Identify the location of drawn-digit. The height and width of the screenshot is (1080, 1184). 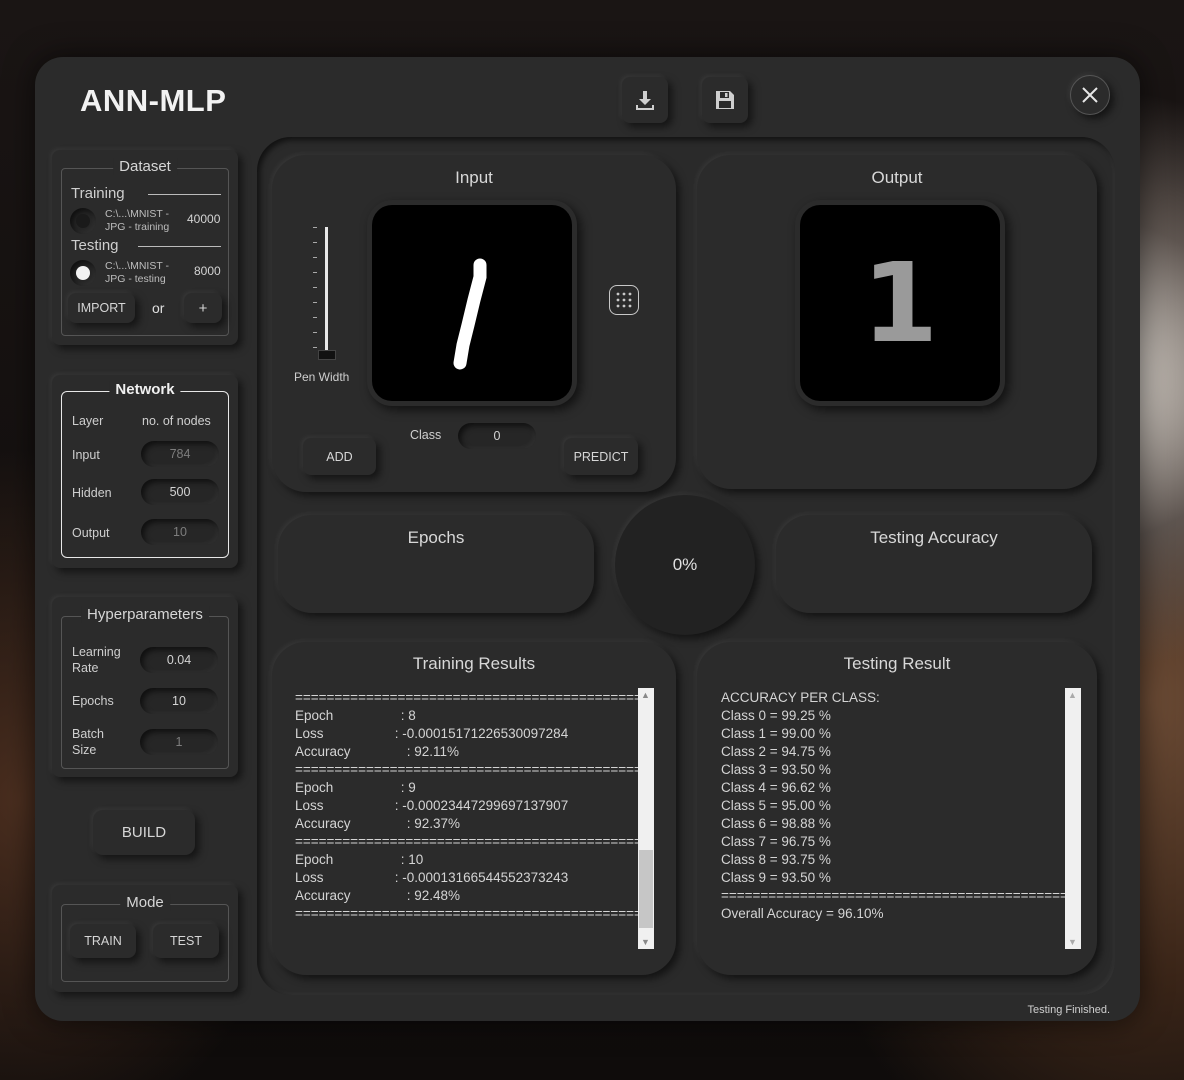
(470, 314).